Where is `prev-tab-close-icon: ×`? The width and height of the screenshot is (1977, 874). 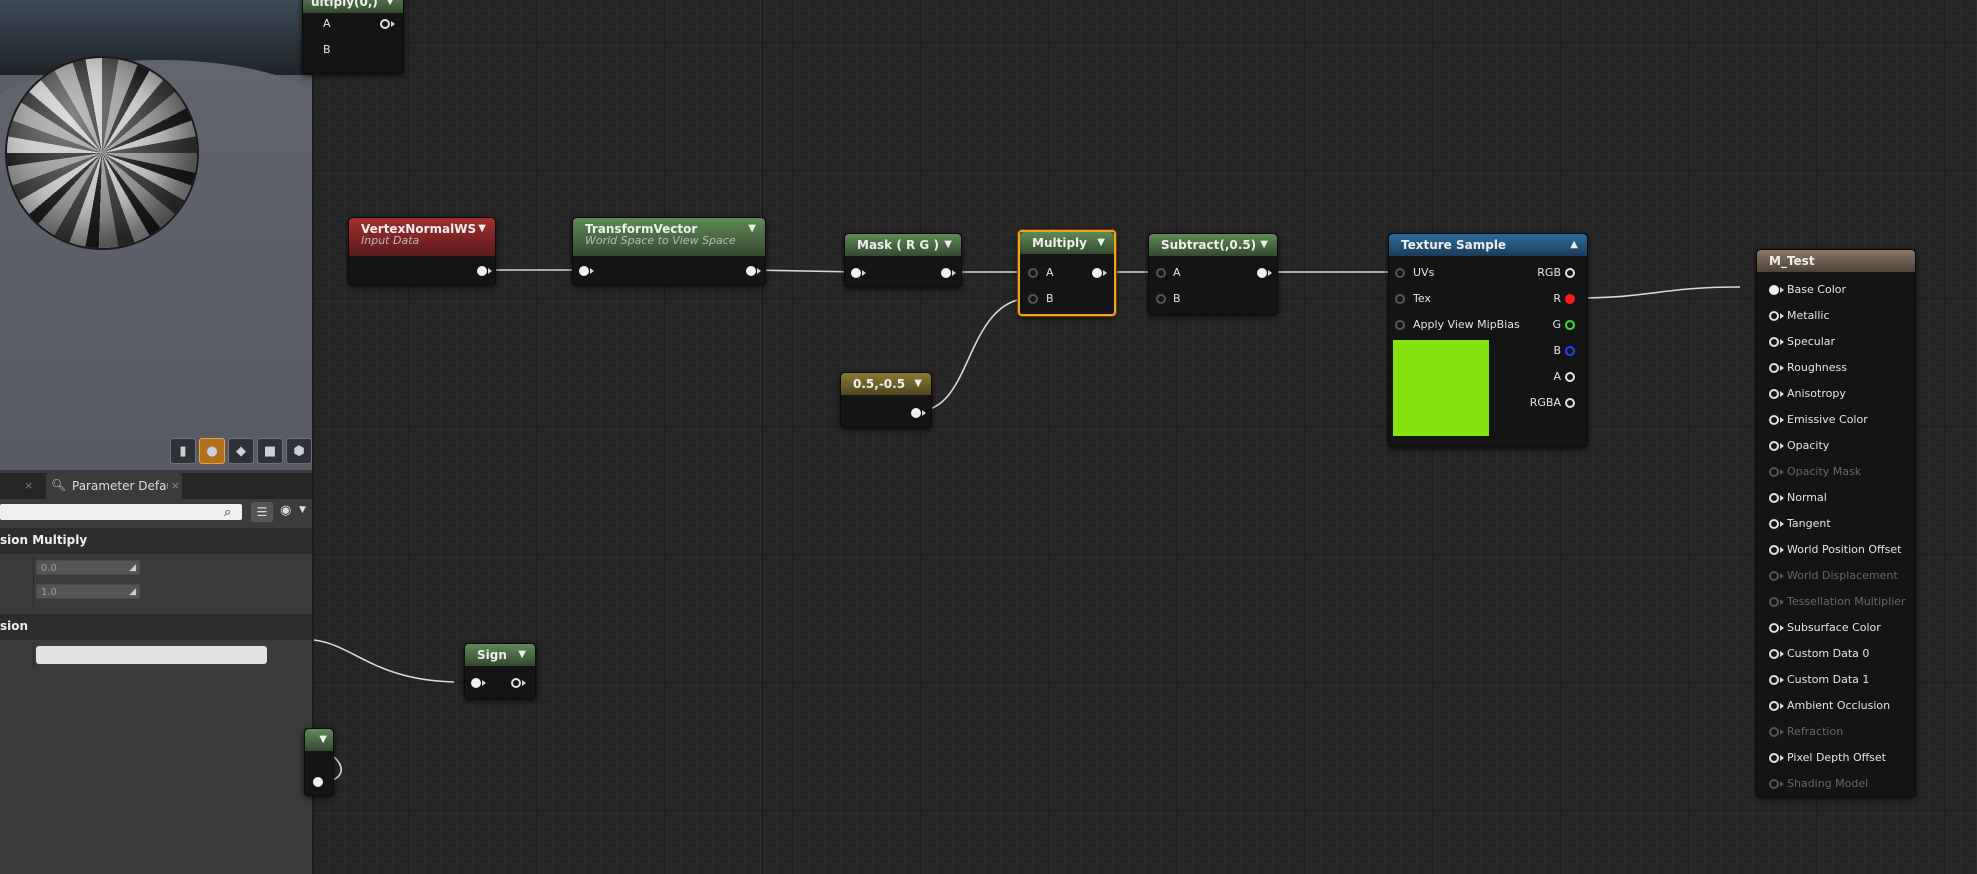
prev-tab-close-icon: × is located at coordinates (28, 485).